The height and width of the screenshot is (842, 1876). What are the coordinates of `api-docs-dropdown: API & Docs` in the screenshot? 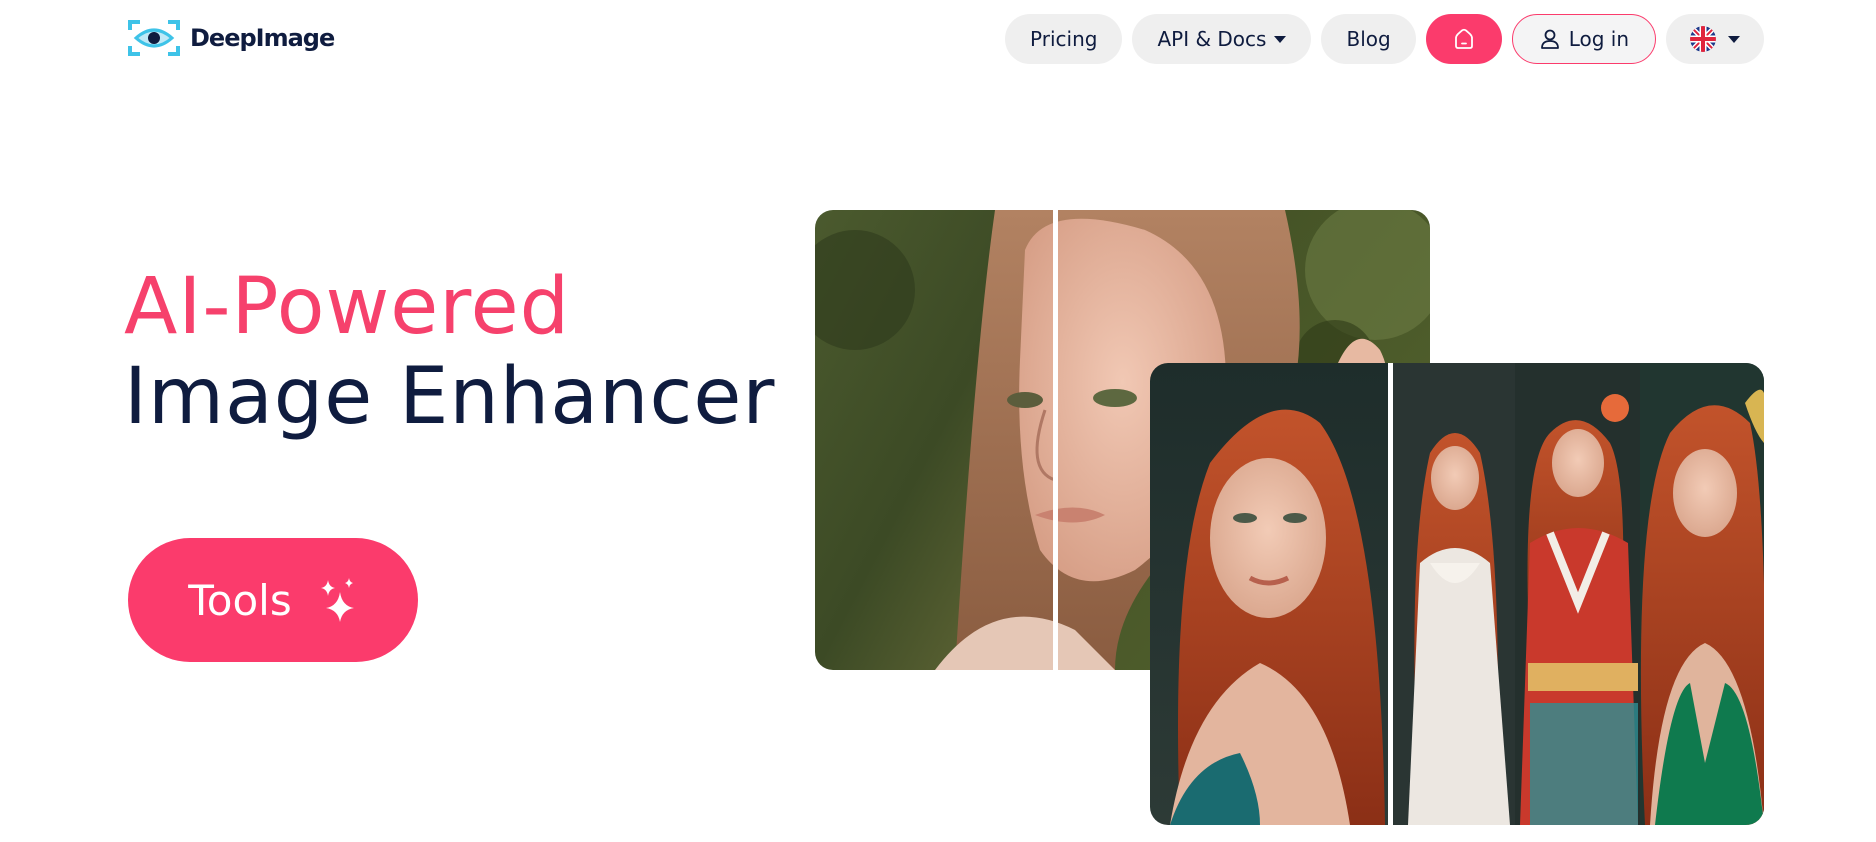 It's located at (1222, 39).